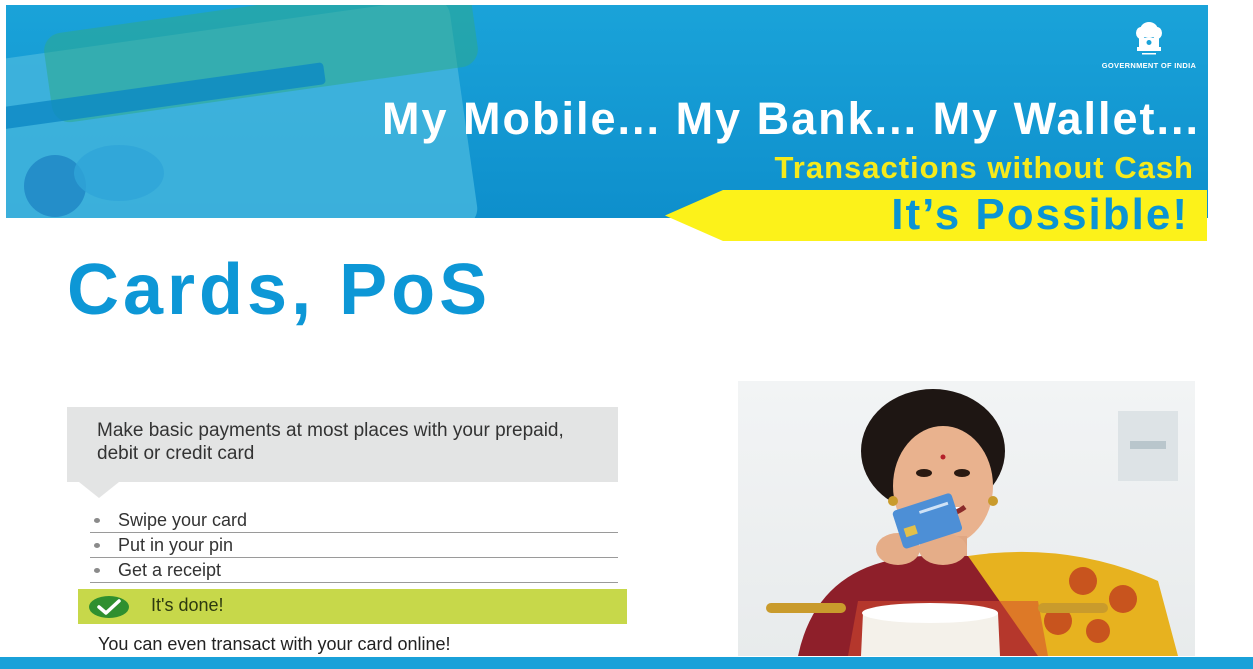 This screenshot has height=669, width=1253. I want to click on step-label: Get a receipt, so click(170, 570).